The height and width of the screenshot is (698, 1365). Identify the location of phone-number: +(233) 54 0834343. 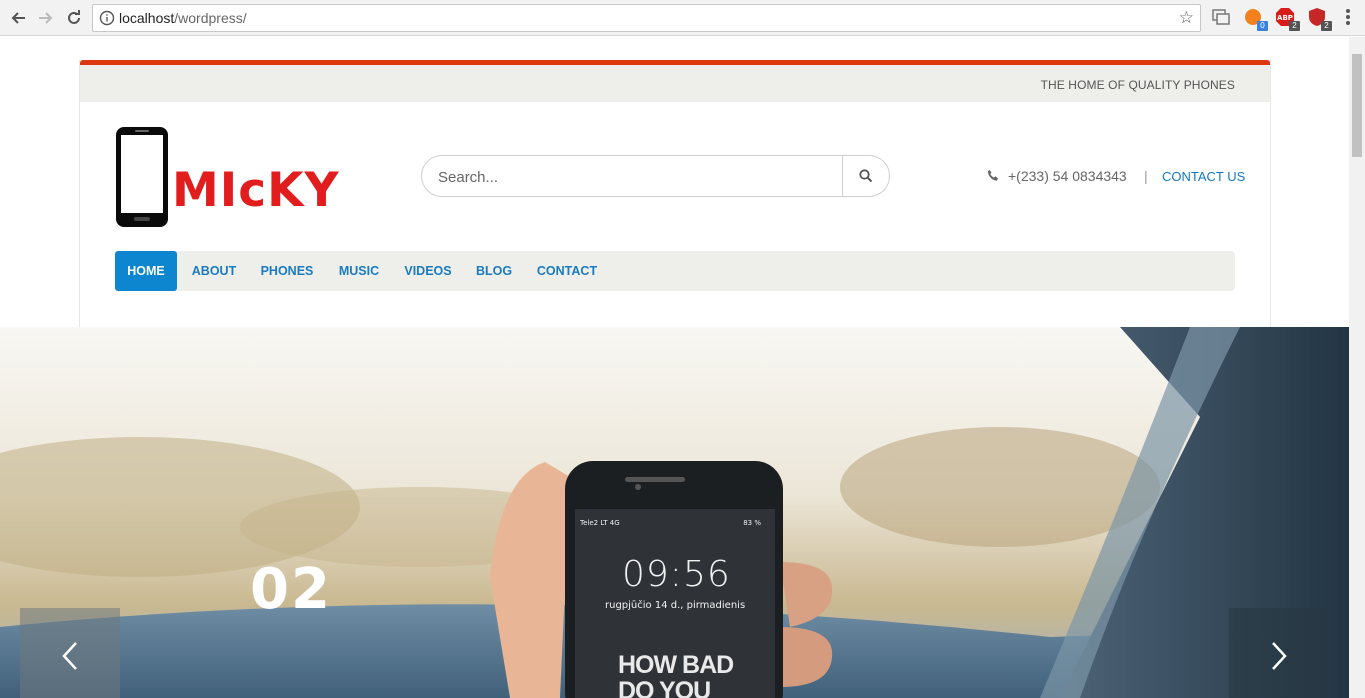
(1067, 176).